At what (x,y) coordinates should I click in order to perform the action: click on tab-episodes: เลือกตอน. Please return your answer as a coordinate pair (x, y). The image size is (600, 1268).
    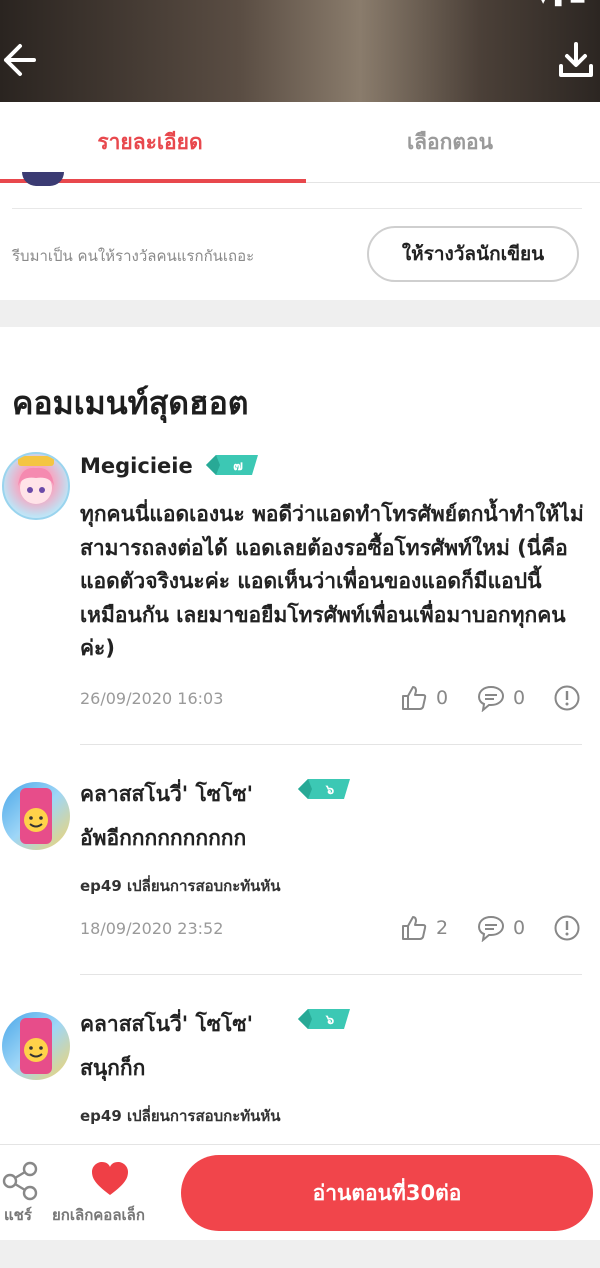
    Looking at the image, I should click on (450, 142).